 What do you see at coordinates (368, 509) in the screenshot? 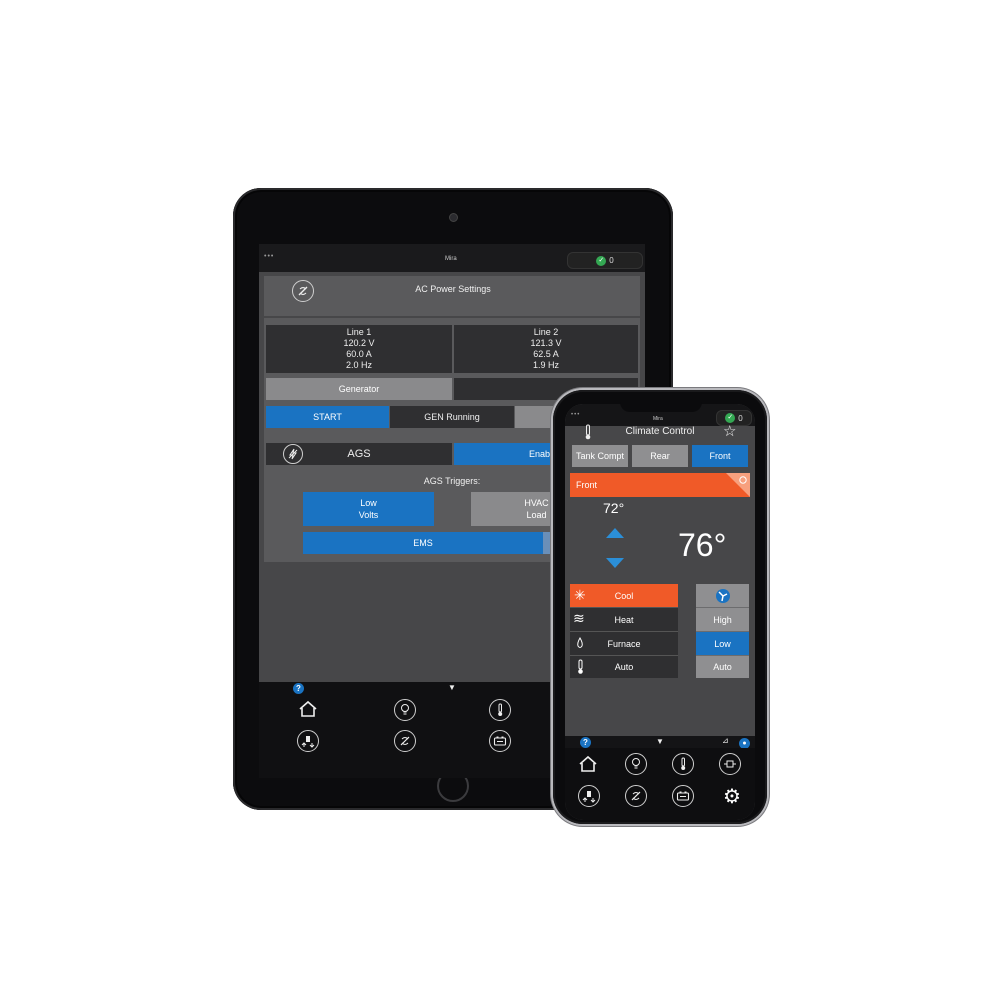
I see `low-volts-trigger: Low Volts` at bounding box center [368, 509].